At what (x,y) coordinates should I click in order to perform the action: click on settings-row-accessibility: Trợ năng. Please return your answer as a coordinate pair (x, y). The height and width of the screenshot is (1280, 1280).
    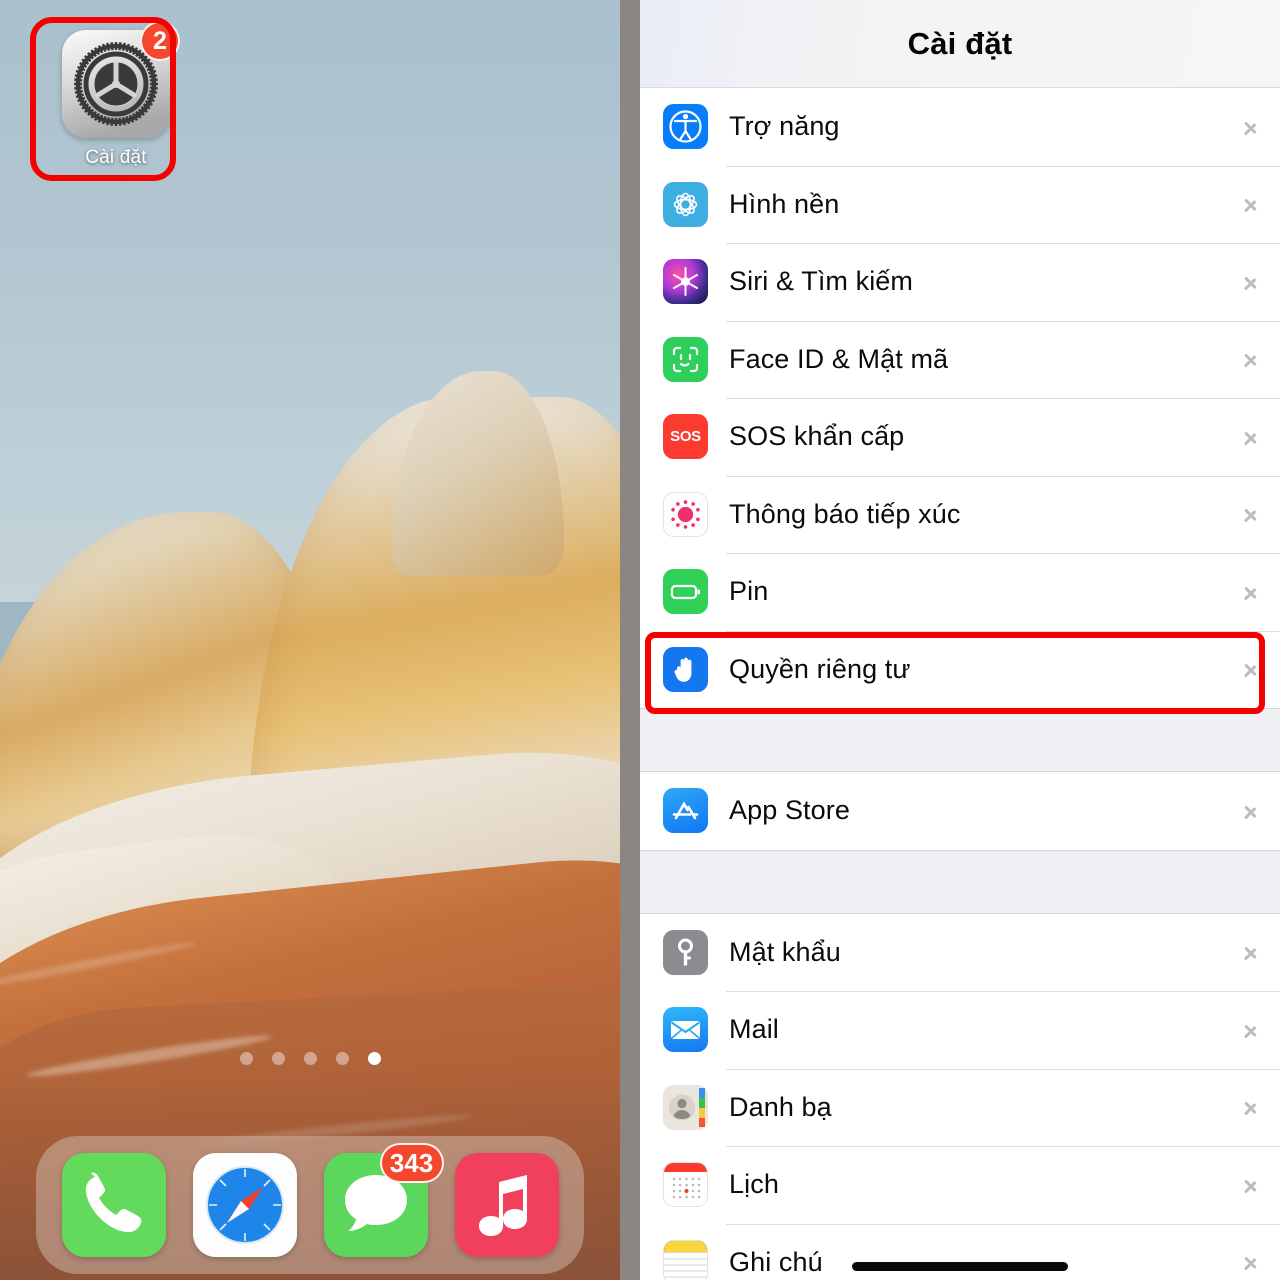
    Looking at the image, I should click on (960, 127).